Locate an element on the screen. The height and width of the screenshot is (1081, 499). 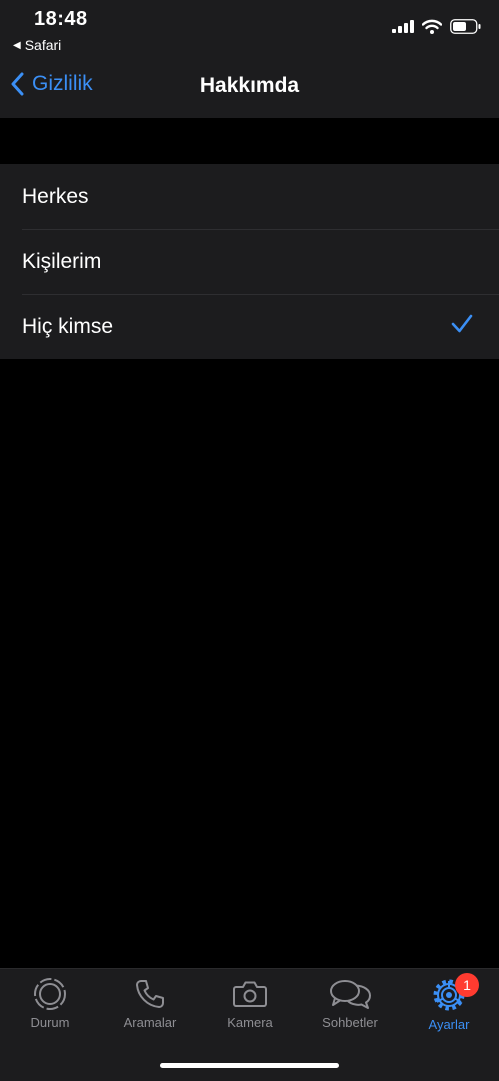
tab-durum: Durum is located at coordinates (50, 1003).